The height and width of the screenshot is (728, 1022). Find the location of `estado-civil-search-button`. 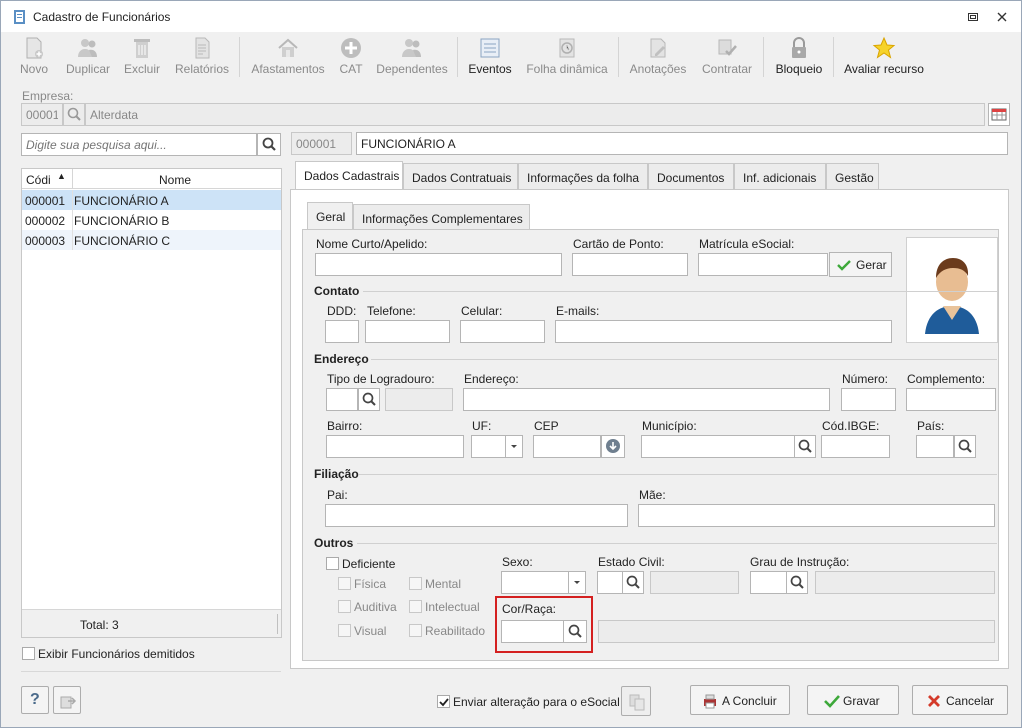

estado-civil-search-button is located at coordinates (633, 582).